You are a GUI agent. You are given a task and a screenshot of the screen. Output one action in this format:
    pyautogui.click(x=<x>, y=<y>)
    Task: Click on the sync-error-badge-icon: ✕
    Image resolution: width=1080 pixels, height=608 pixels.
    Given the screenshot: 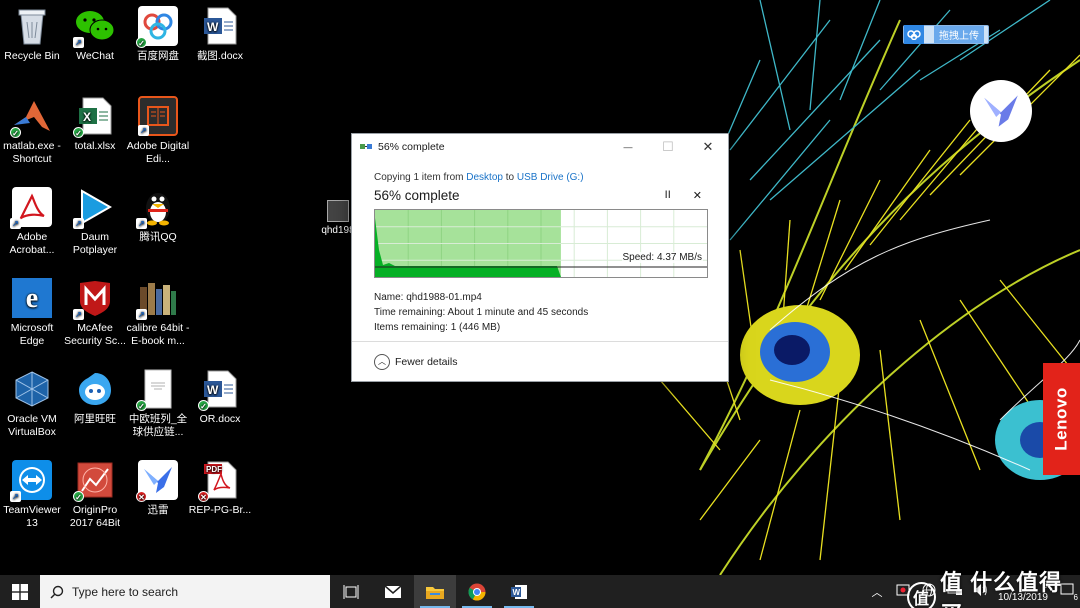 What is the action you would take?
    pyautogui.click(x=203, y=496)
    